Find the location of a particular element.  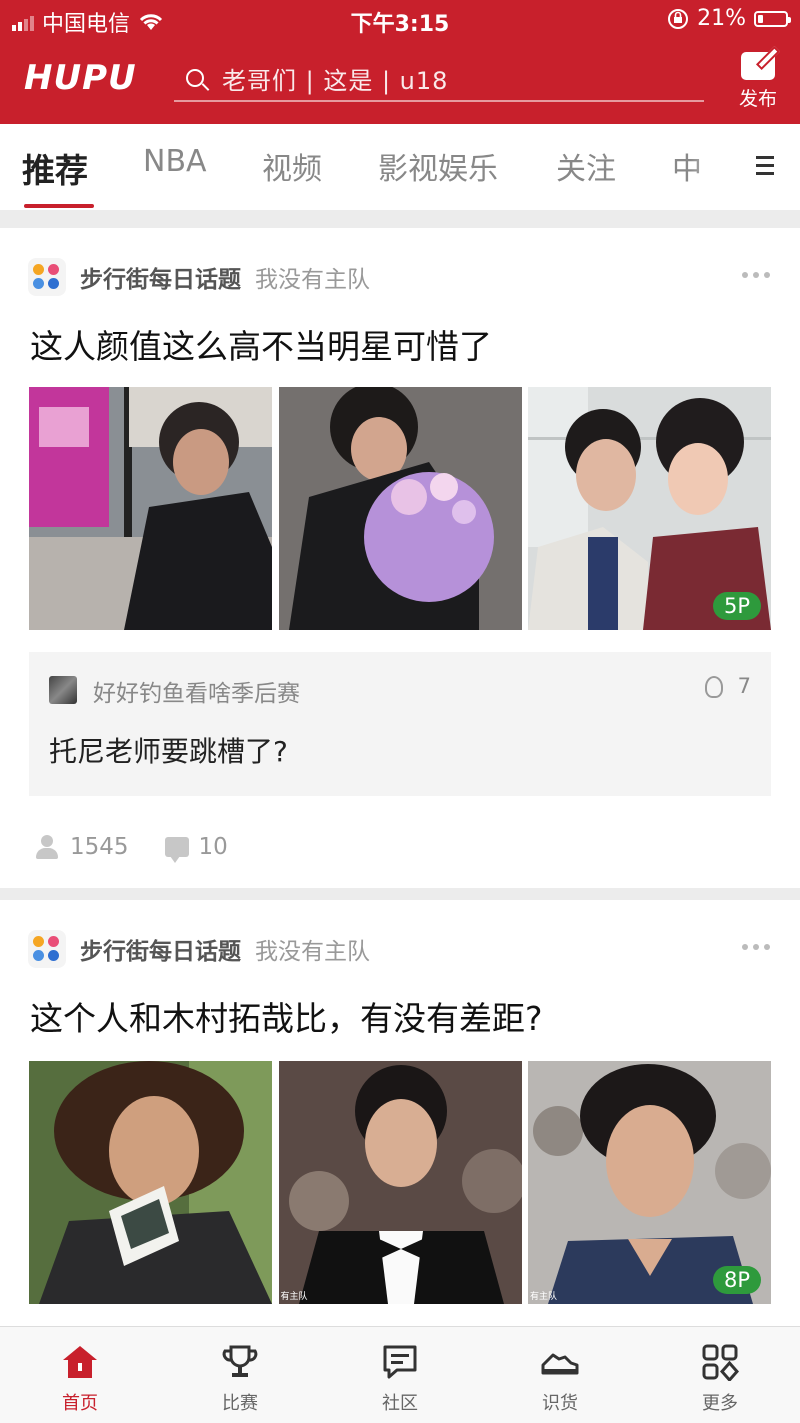

nav-games: 比赛 is located at coordinates (240, 1375).